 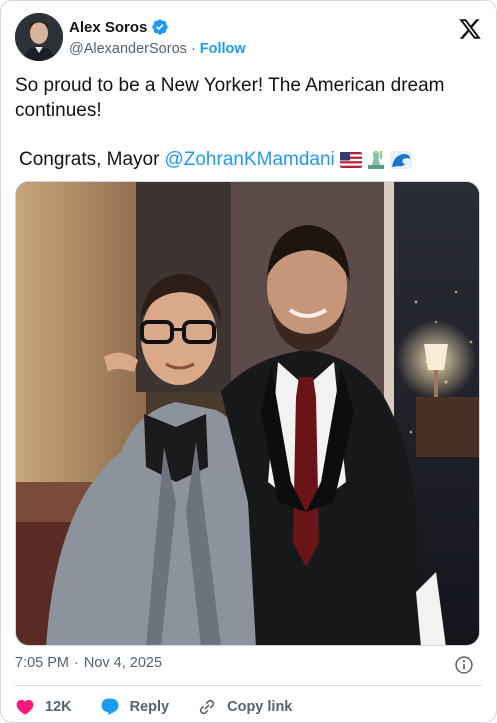 I want to click on follow-button: Follow, so click(x=223, y=49).